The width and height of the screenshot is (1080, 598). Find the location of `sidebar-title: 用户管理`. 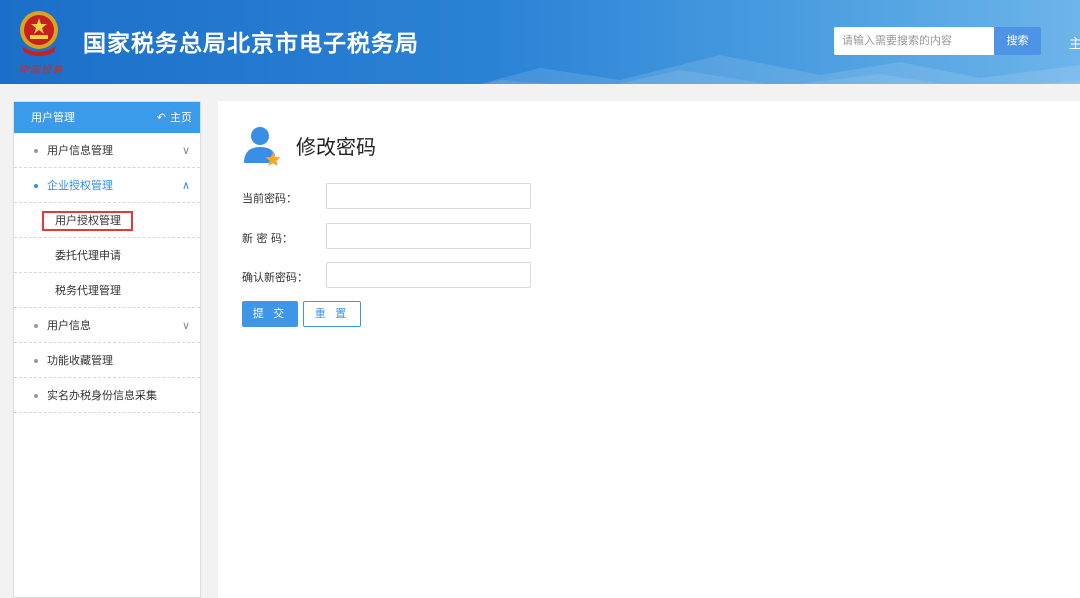

sidebar-title: 用户管理 is located at coordinates (53, 117).